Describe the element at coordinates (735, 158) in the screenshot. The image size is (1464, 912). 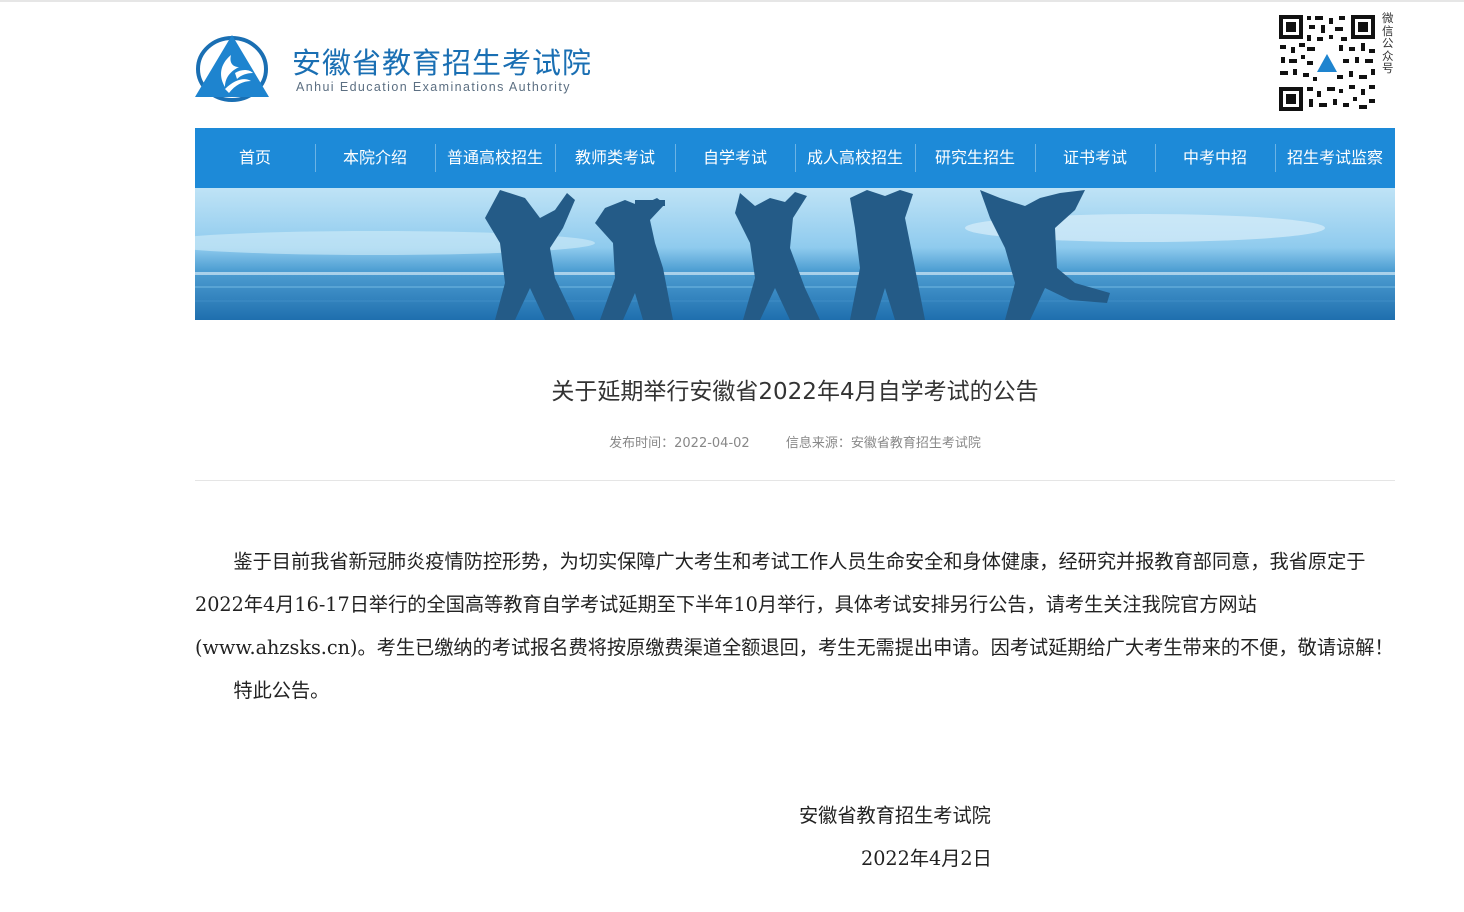
I see `nav-item-self-study-exams: 自学考试` at that location.